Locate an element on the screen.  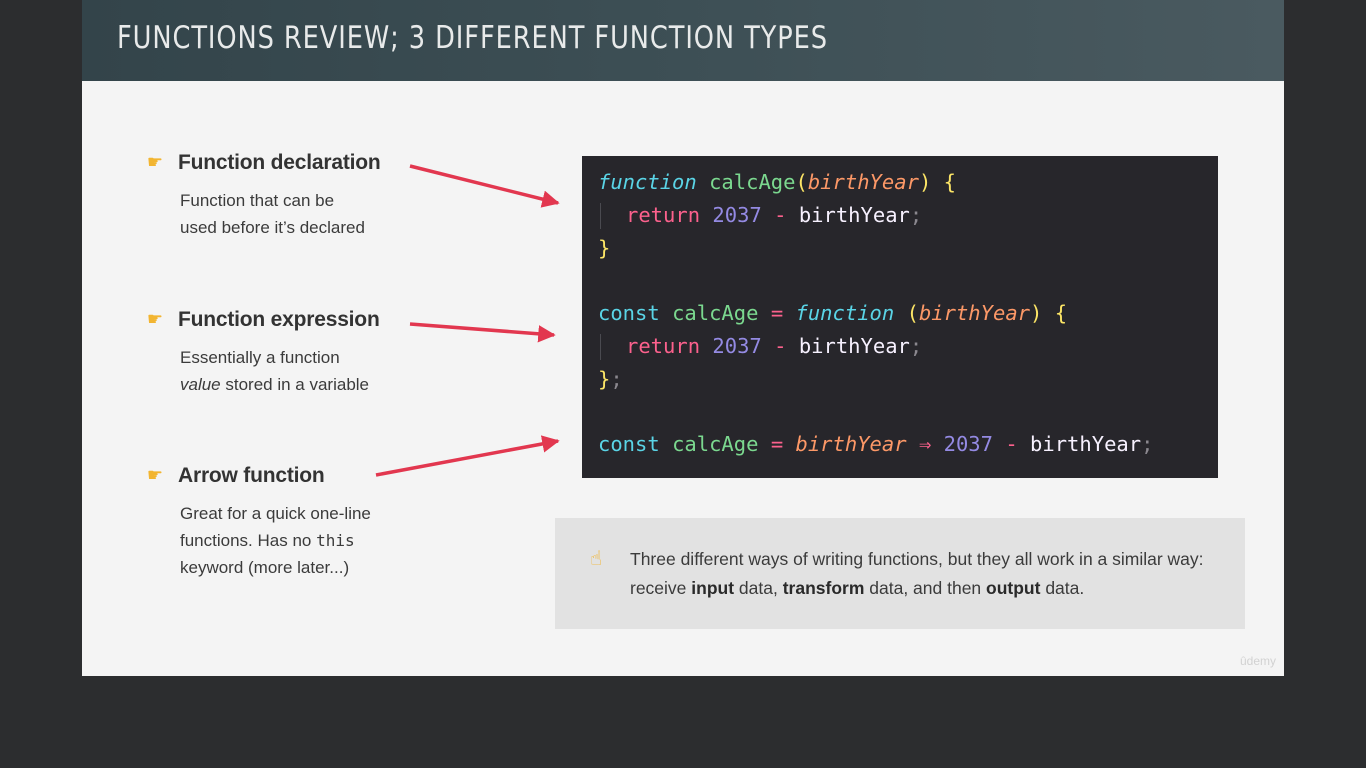
udemy-watermark: ûdemy is located at coordinates (1257, 661).